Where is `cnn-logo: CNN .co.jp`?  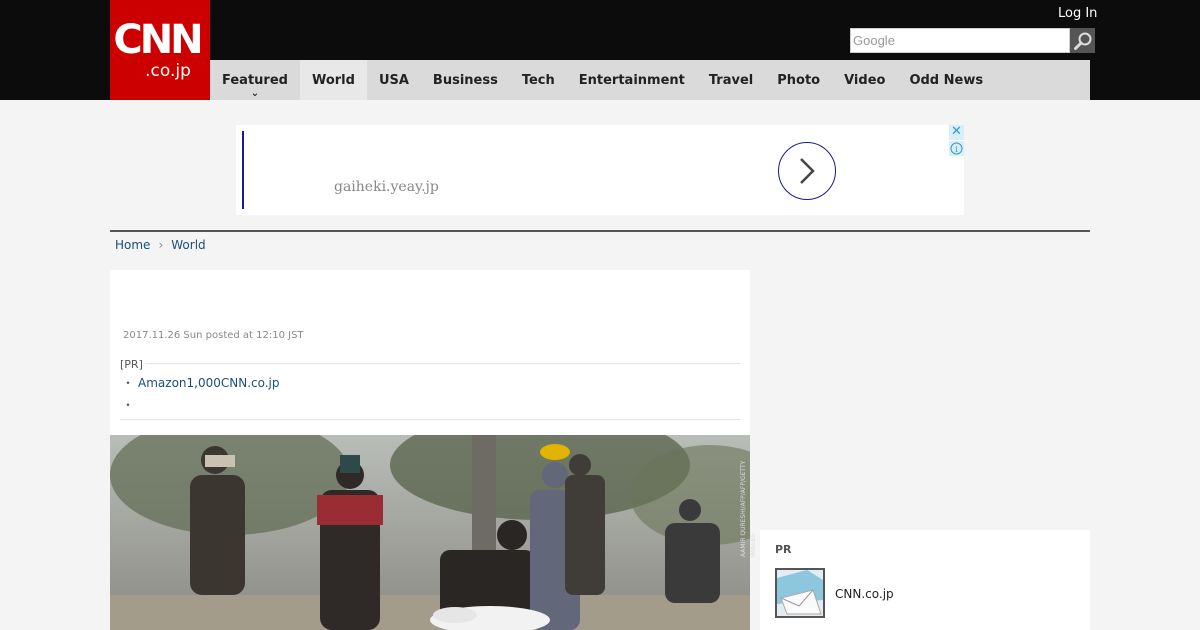 cnn-logo: CNN .co.jp is located at coordinates (160, 50).